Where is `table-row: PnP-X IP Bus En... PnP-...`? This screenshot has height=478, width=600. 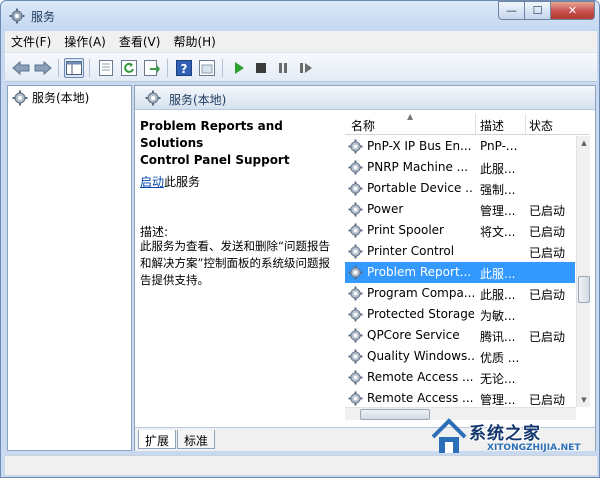 table-row: PnP-X IP Bus En... PnP-... is located at coordinates (460, 146).